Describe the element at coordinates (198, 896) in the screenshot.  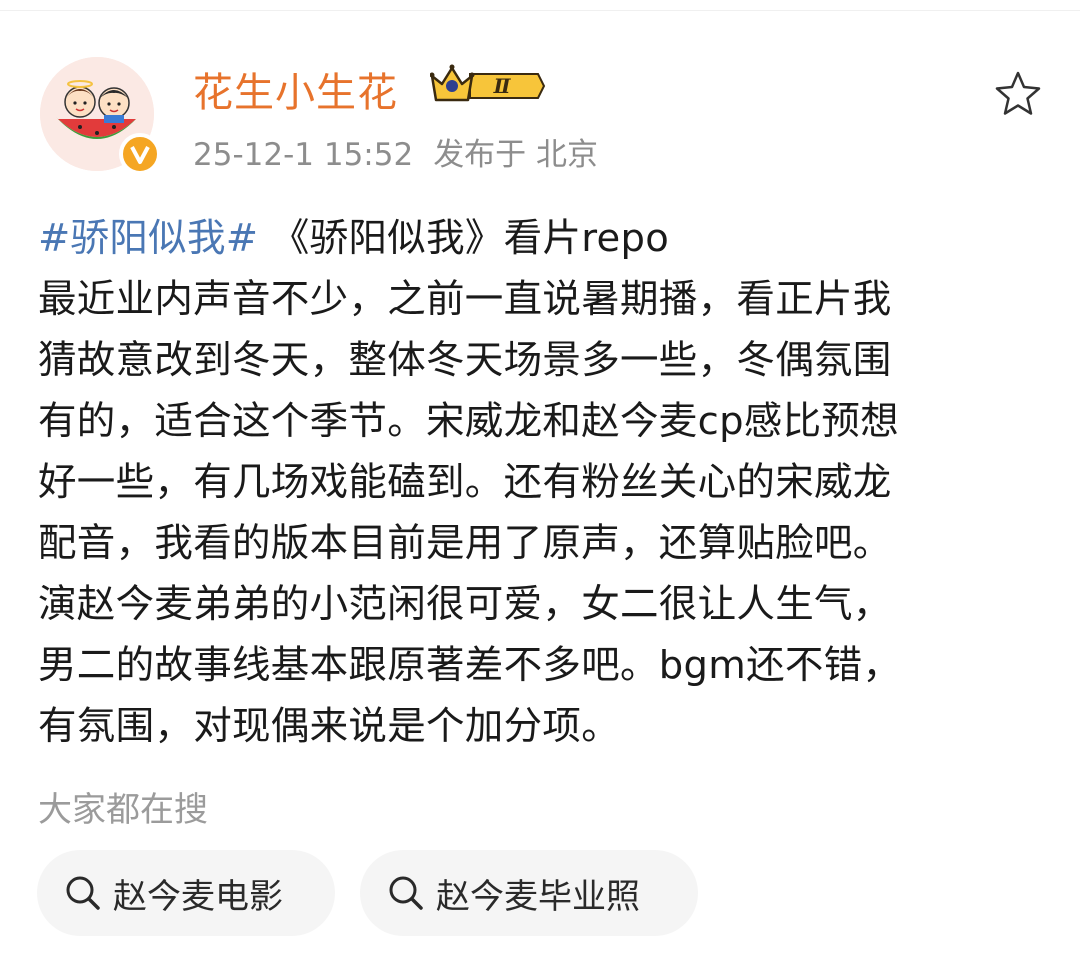
I see `search-chip-label: 赵今麦电影` at that location.